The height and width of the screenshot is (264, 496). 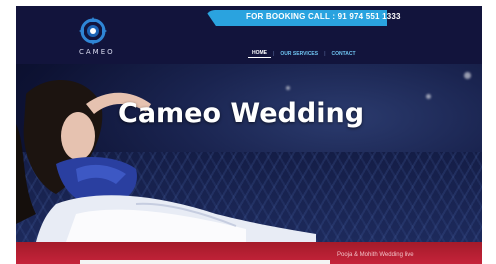 What do you see at coordinates (259, 54) in the screenshot?
I see `nav-home: HOME` at bounding box center [259, 54].